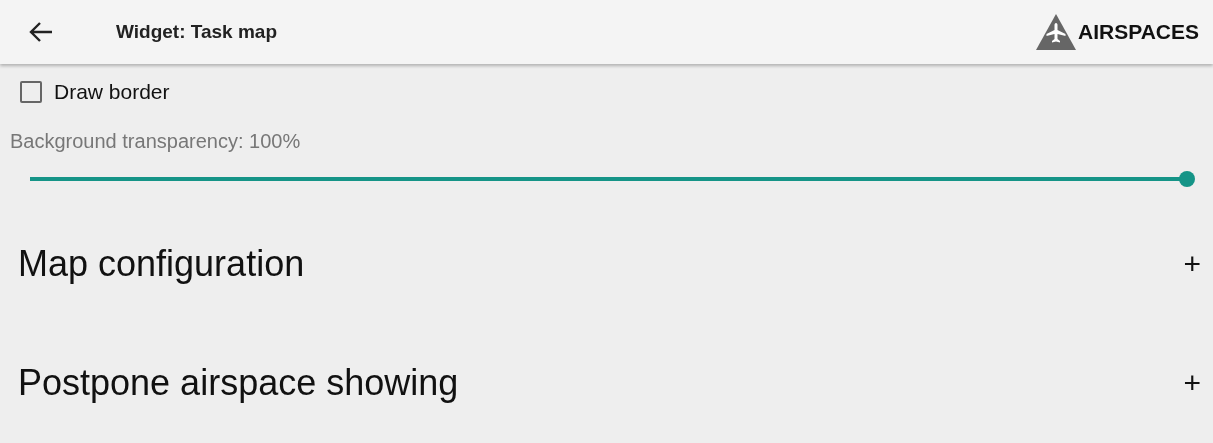 Image resolution: width=1213 pixels, height=443 pixels. I want to click on back-arrow-icon, so click(41, 31).